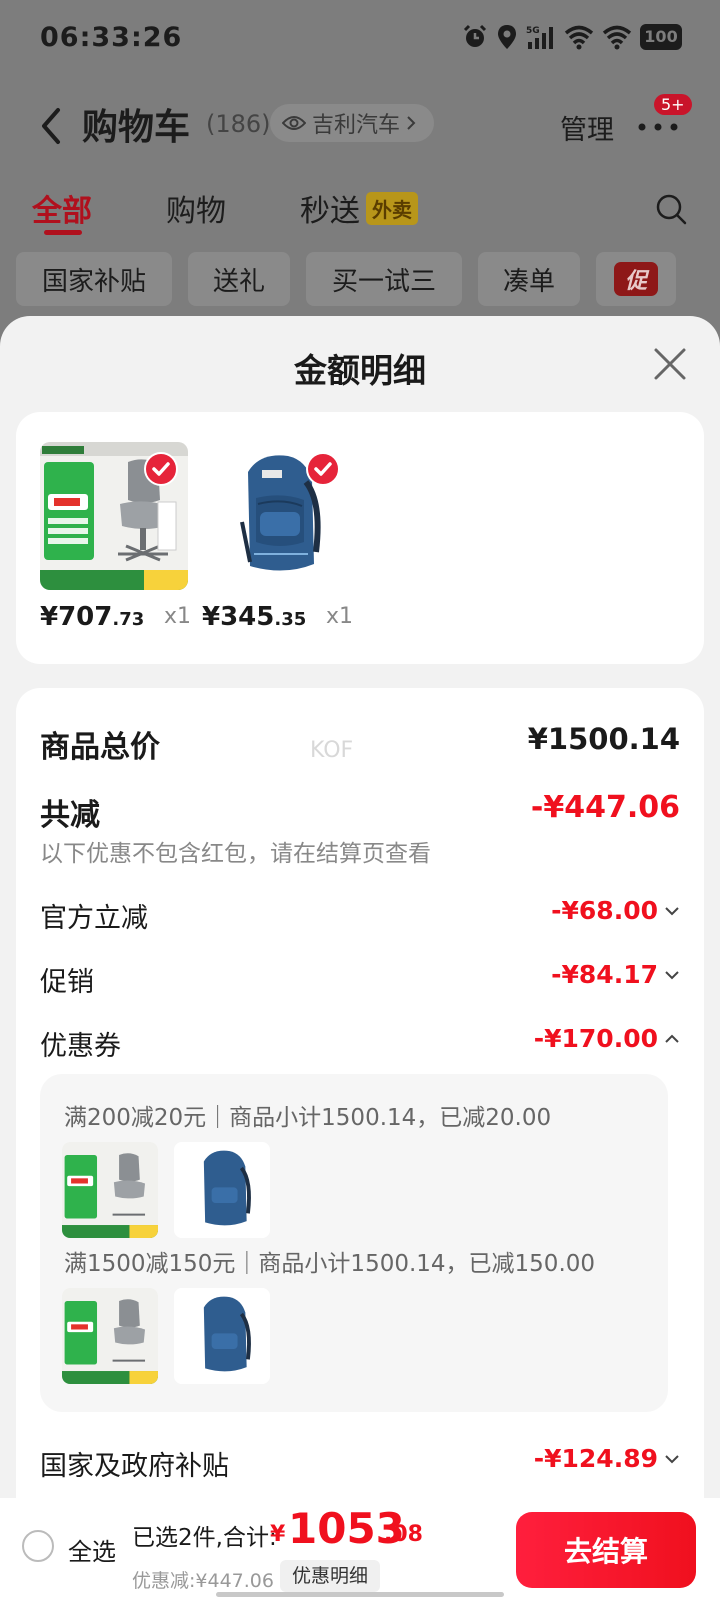 This screenshot has height=1600, width=720. What do you see at coordinates (136, 127) in the screenshot?
I see `page-title: 购物车` at bounding box center [136, 127].